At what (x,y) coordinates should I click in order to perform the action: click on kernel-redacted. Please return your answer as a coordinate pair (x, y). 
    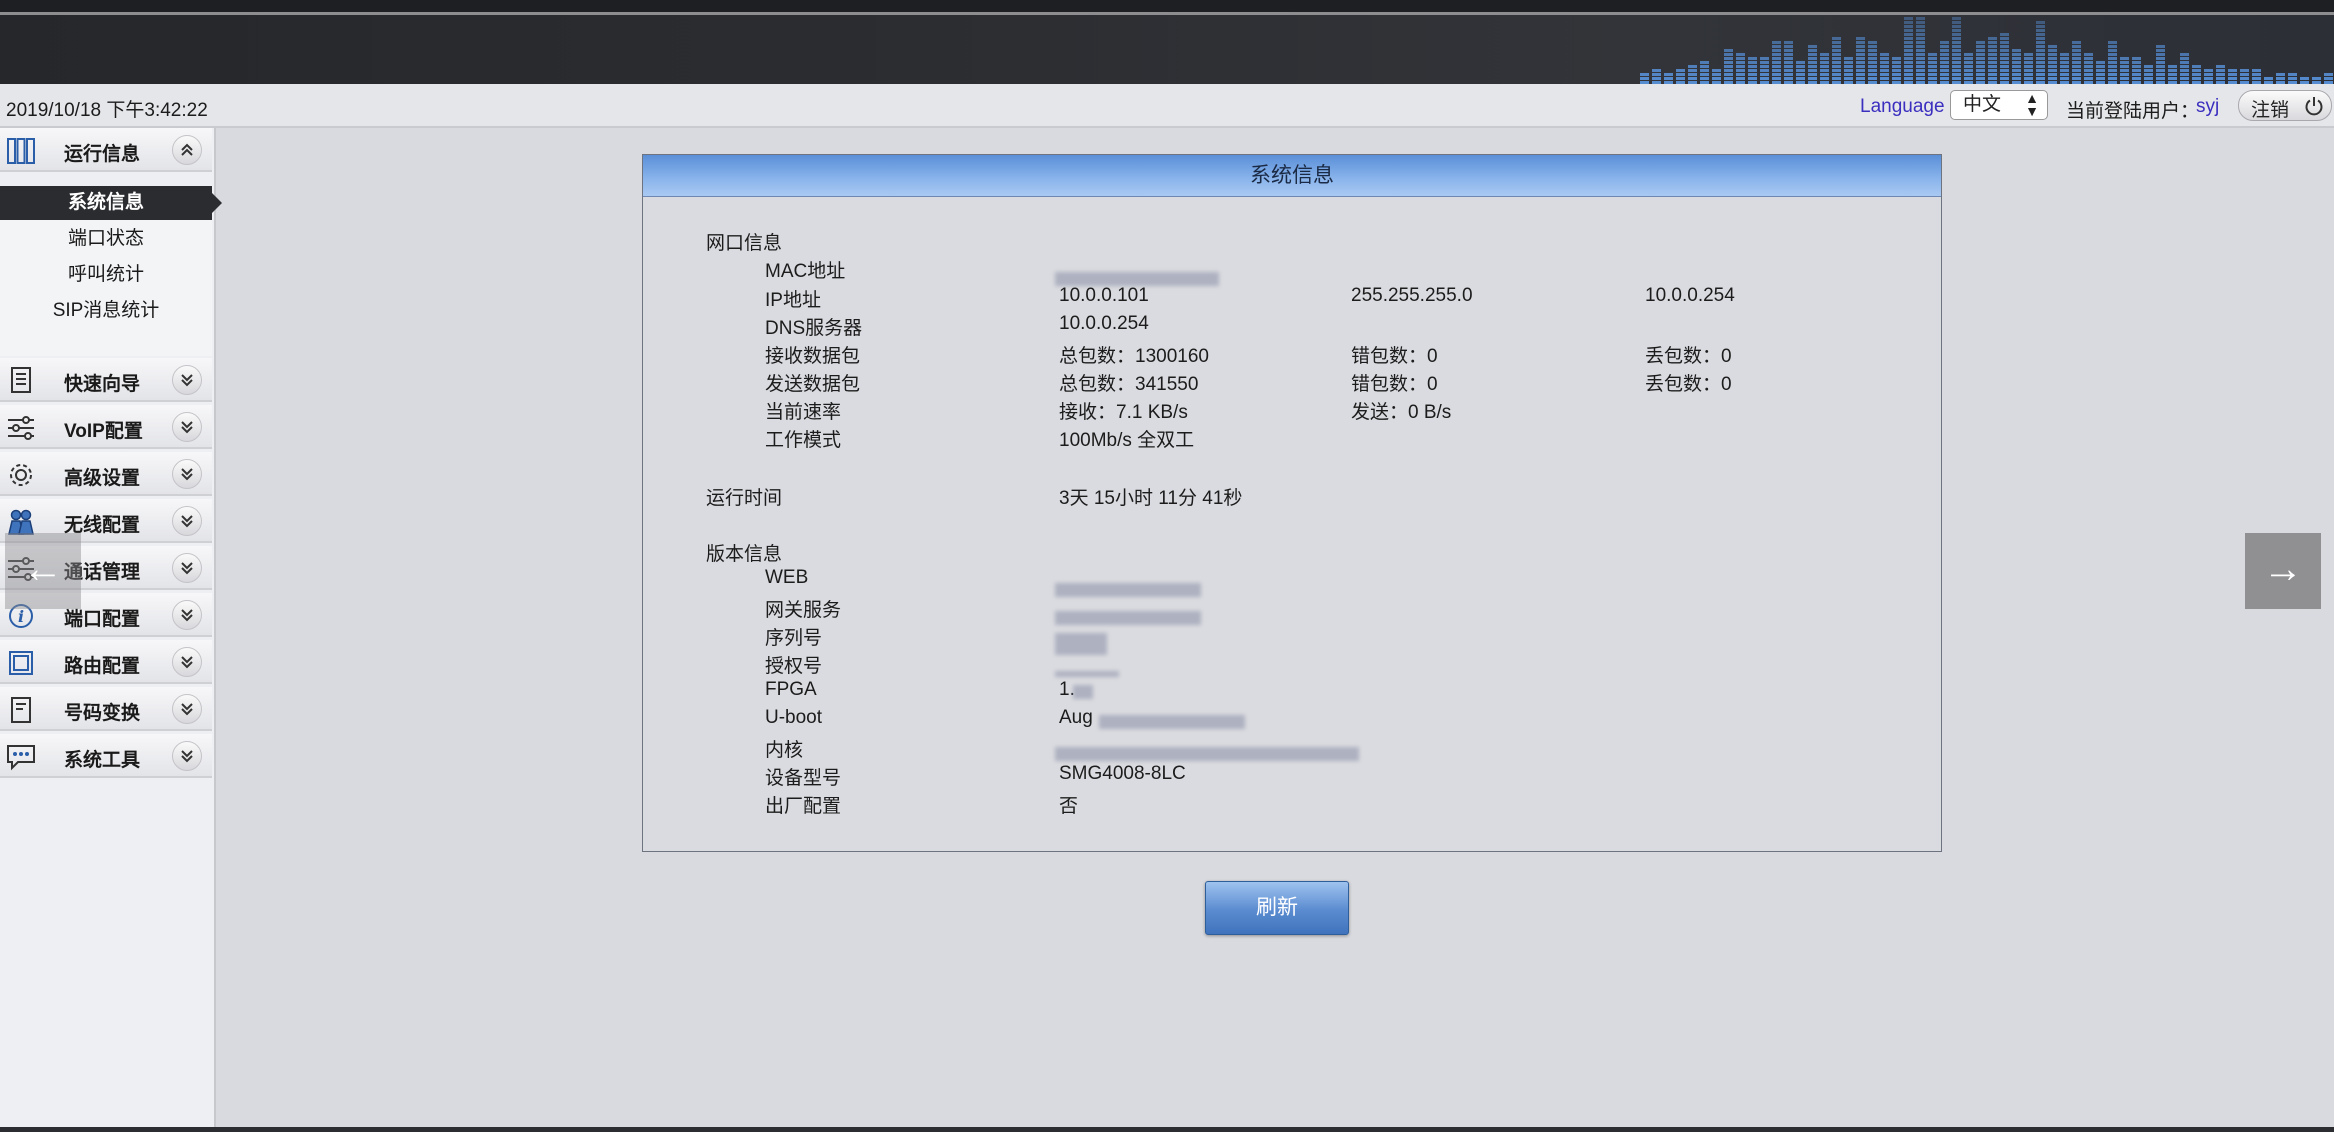
    Looking at the image, I should click on (1207, 754).